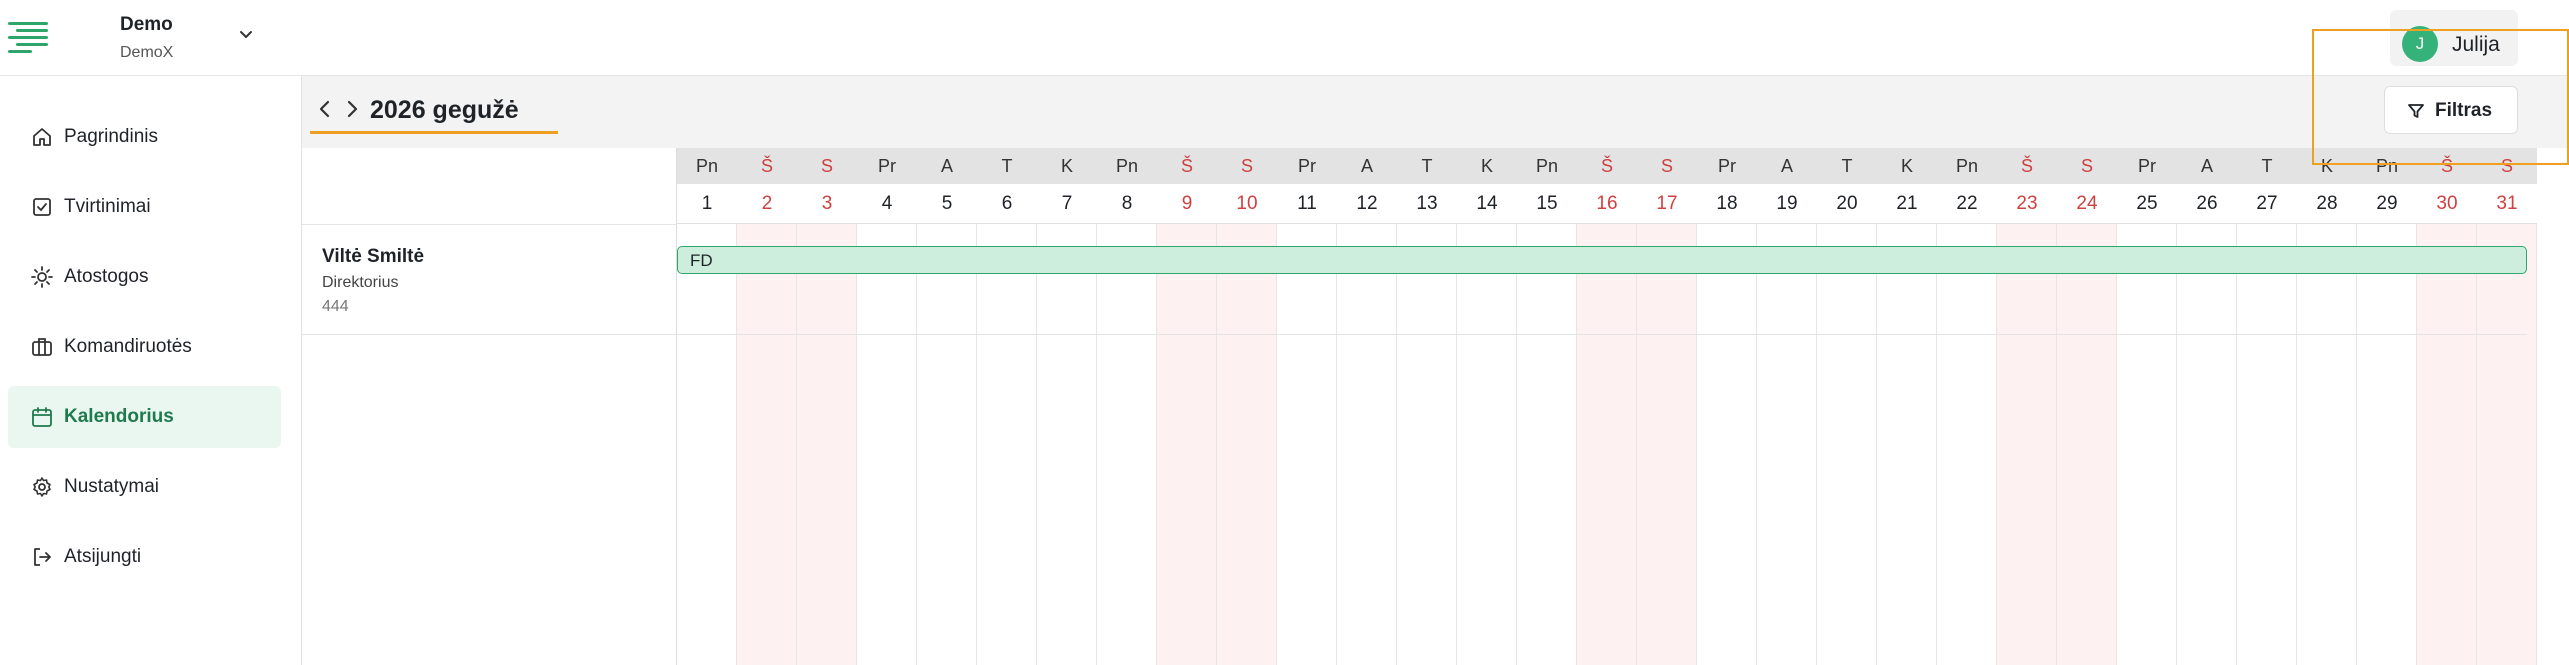 The height and width of the screenshot is (665, 2569). Describe the element at coordinates (42, 277) in the screenshot. I see `sun-icon` at that location.